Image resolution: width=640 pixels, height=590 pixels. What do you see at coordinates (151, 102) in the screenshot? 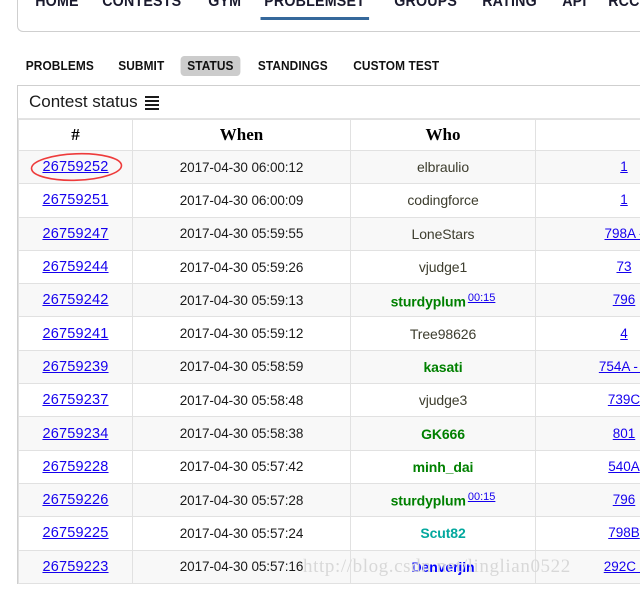
I see `list-icon` at bounding box center [151, 102].